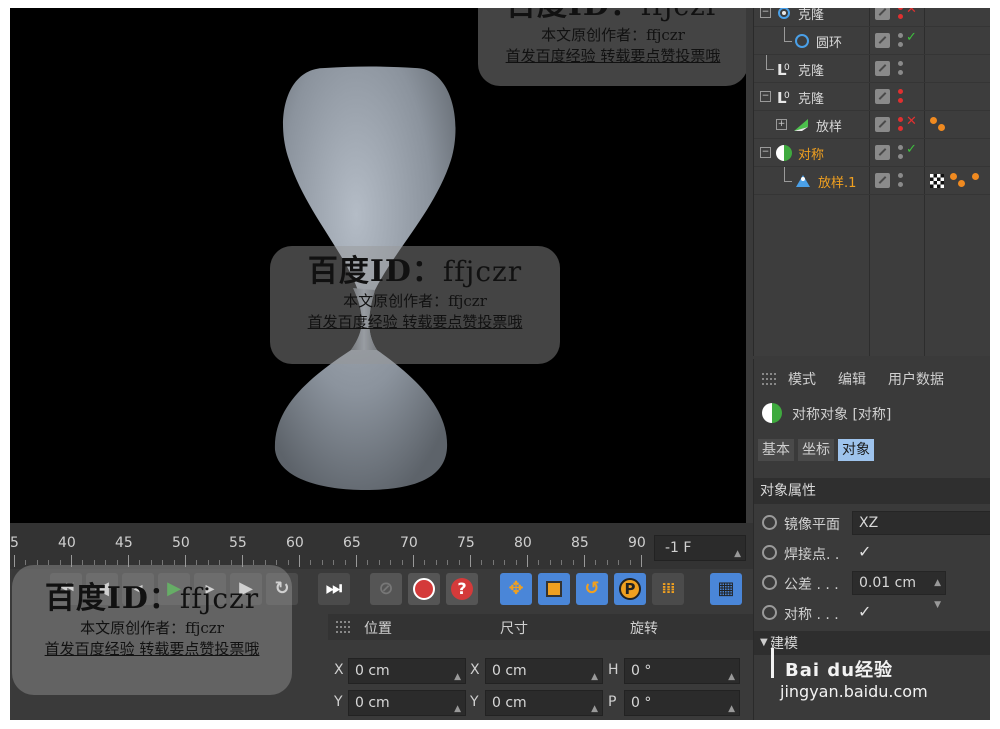 The width and height of the screenshot is (1000, 729). What do you see at coordinates (334, 589) in the screenshot?
I see `go-to-end-button: ⏭` at bounding box center [334, 589].